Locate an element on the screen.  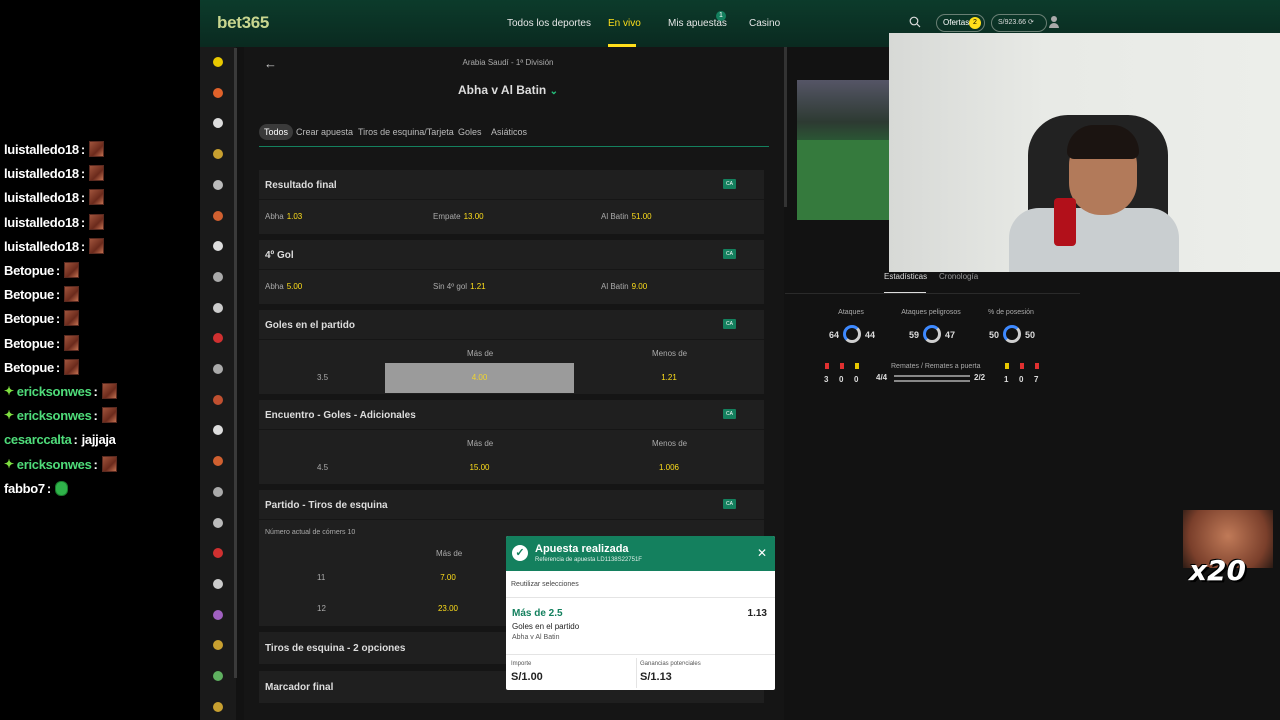
hot-icon is located at coordinates (218, 92).